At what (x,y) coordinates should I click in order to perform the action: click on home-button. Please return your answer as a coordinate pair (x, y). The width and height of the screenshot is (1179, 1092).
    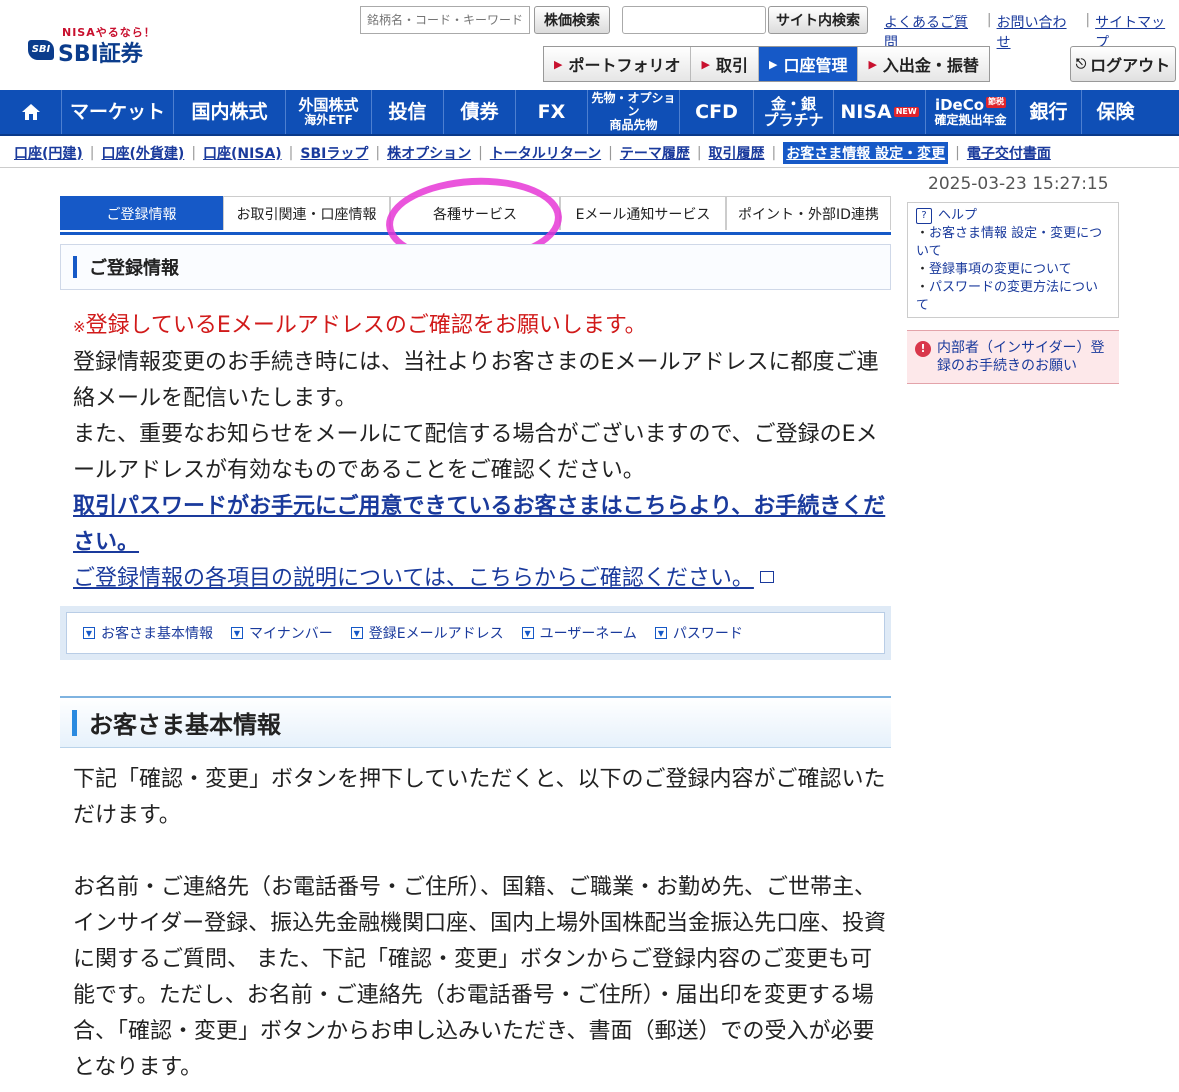
    Looking at the image, I should click on (31, 112).